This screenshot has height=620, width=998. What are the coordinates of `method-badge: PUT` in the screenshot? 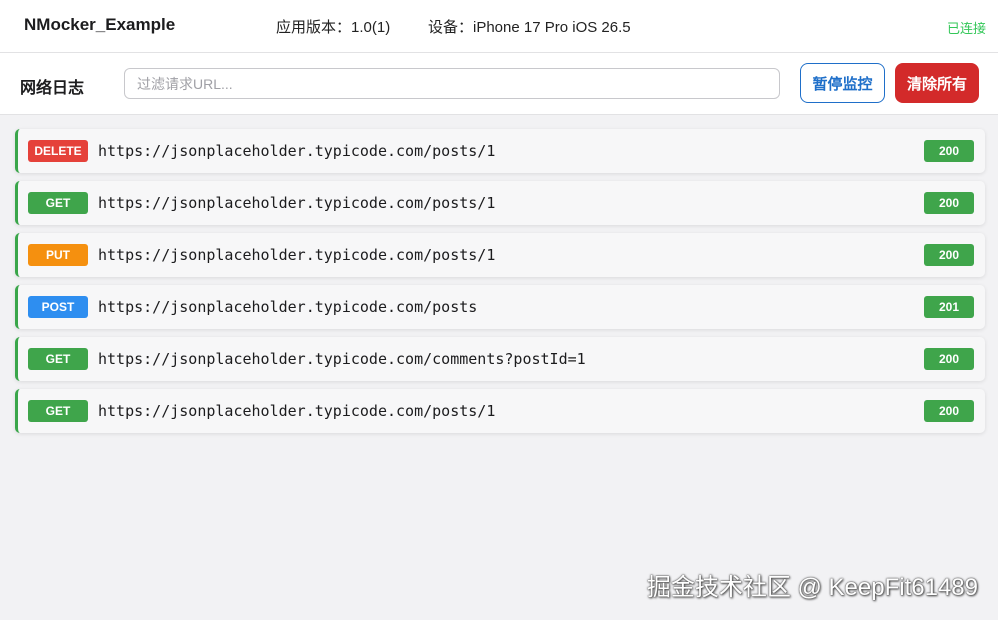 It's located at (58, 255).